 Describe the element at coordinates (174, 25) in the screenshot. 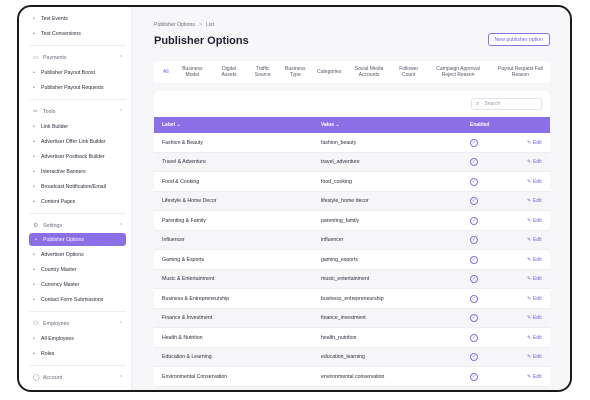

I see `breadcrumb-parent: Publisher Options` at that location.